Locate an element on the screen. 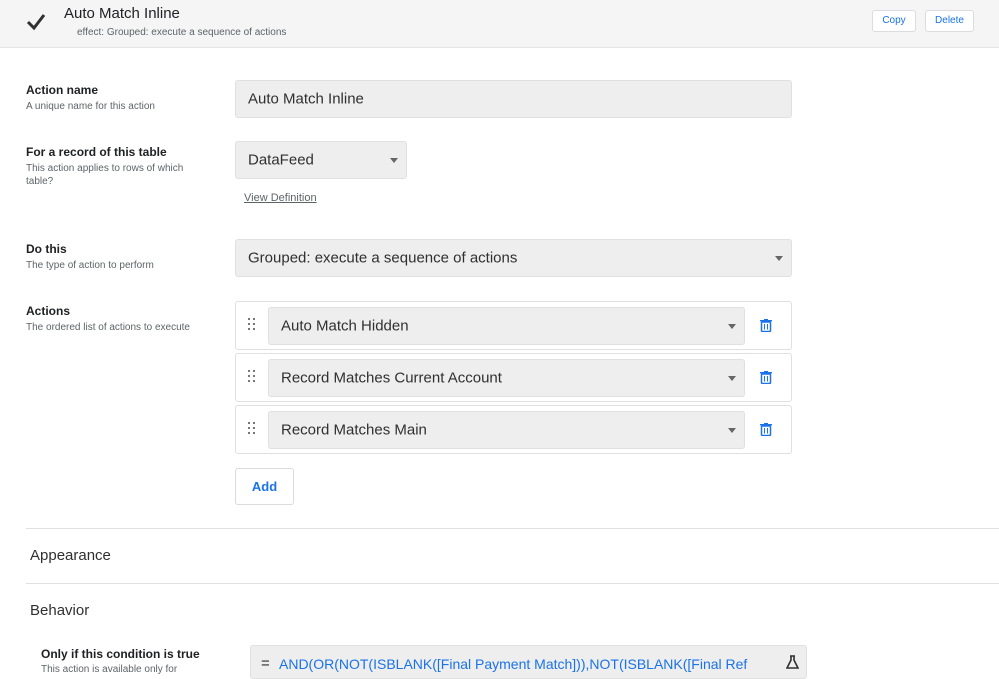  action-item-select: Record Matches Main is located at coordinates (506, 430).